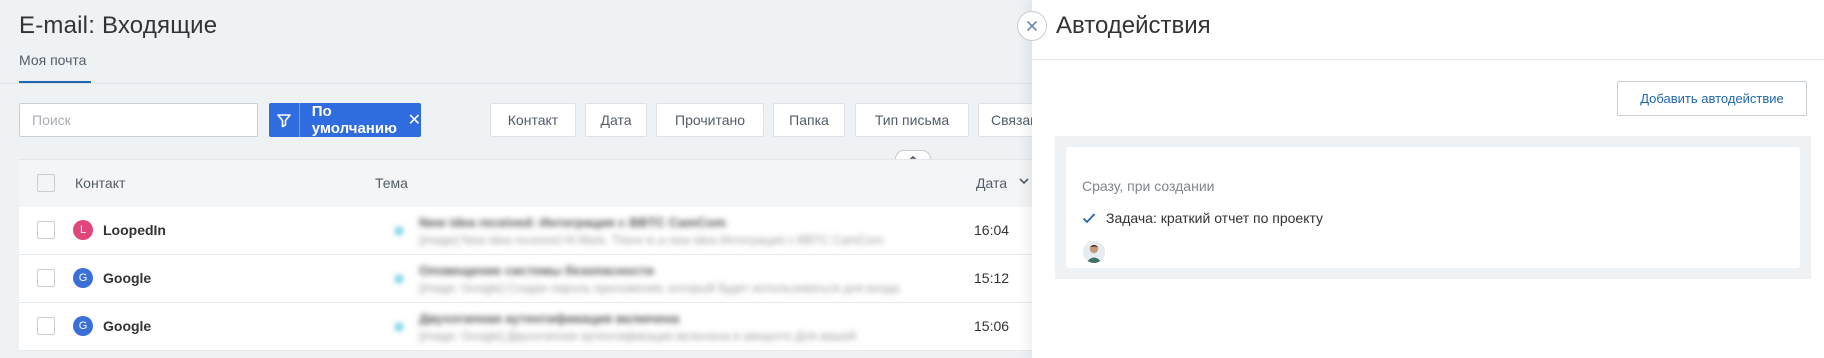  I want to click on search-input: Поиск, so click(138, 120).